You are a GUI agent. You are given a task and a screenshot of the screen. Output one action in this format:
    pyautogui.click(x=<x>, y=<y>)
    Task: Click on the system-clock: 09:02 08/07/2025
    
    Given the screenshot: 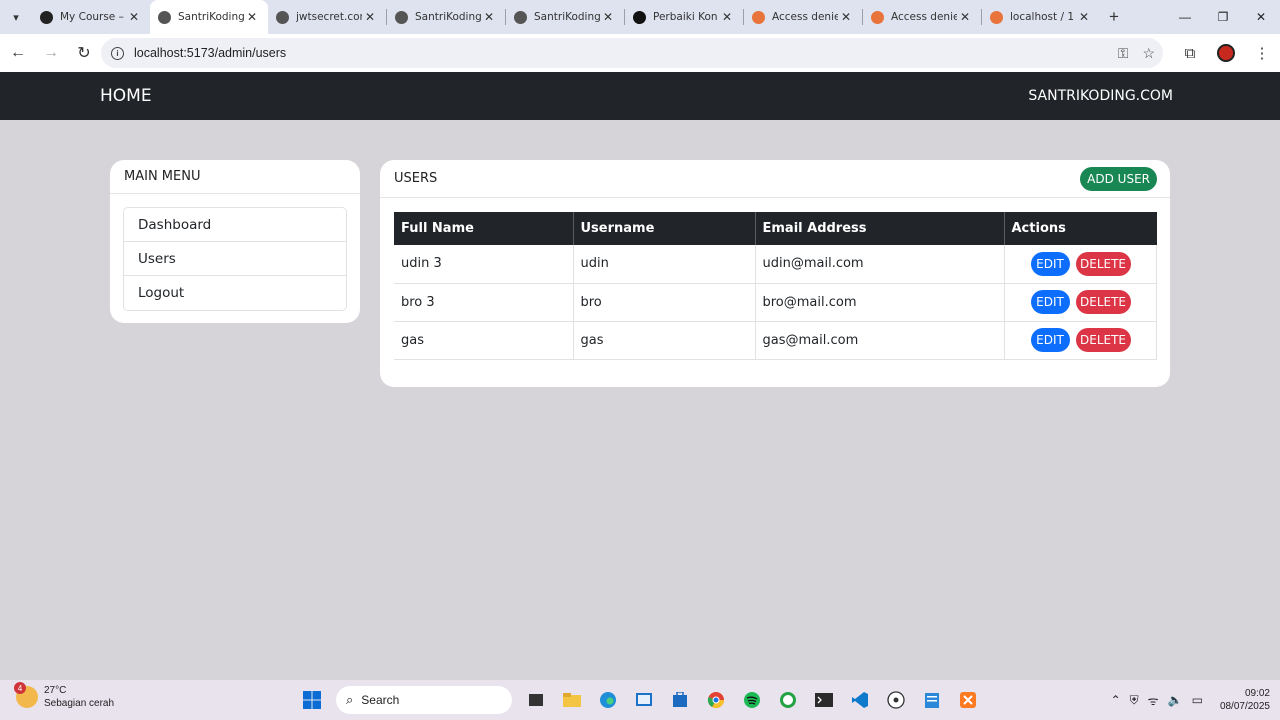 What is the action you would take?
    pyautogui.click(x=1245, y=700)
    